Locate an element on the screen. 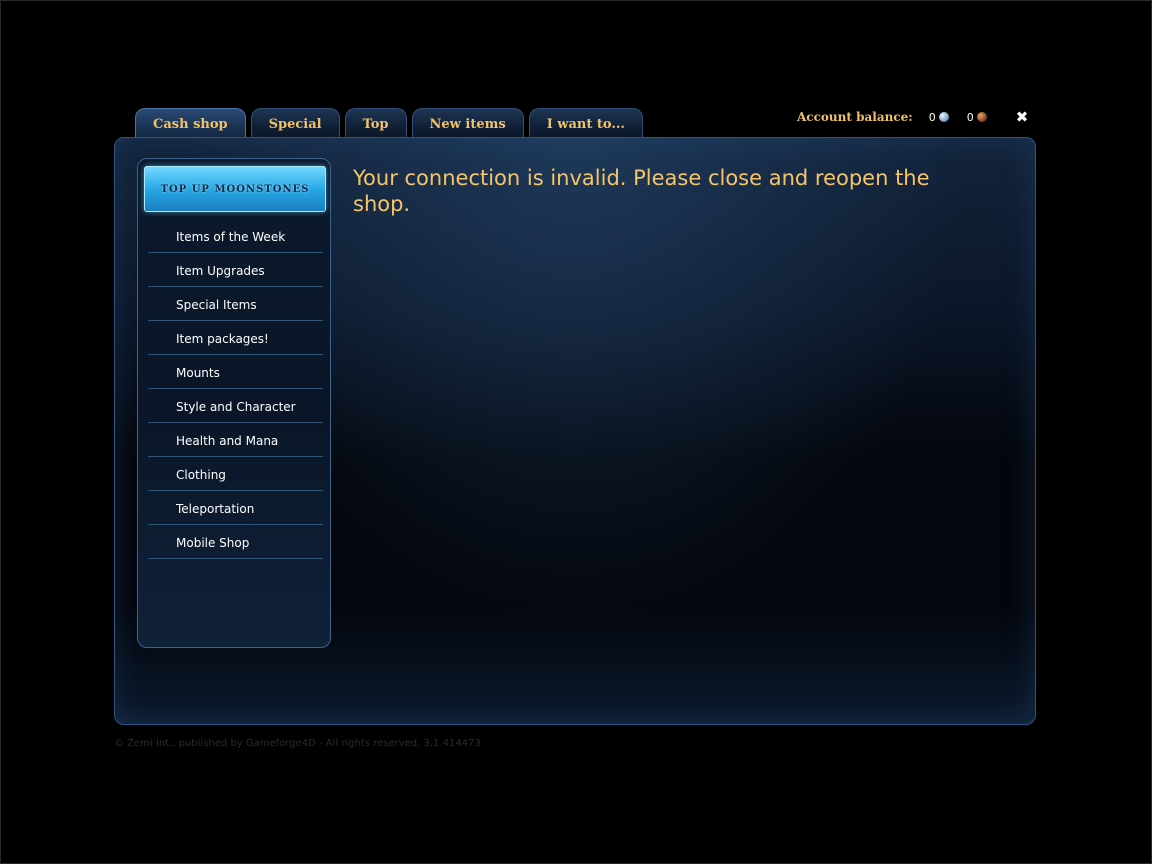 The height and width of the screenshot is (864, 1152). sidebar-item-mounts: Mounts is located at coordinates (235, 372).